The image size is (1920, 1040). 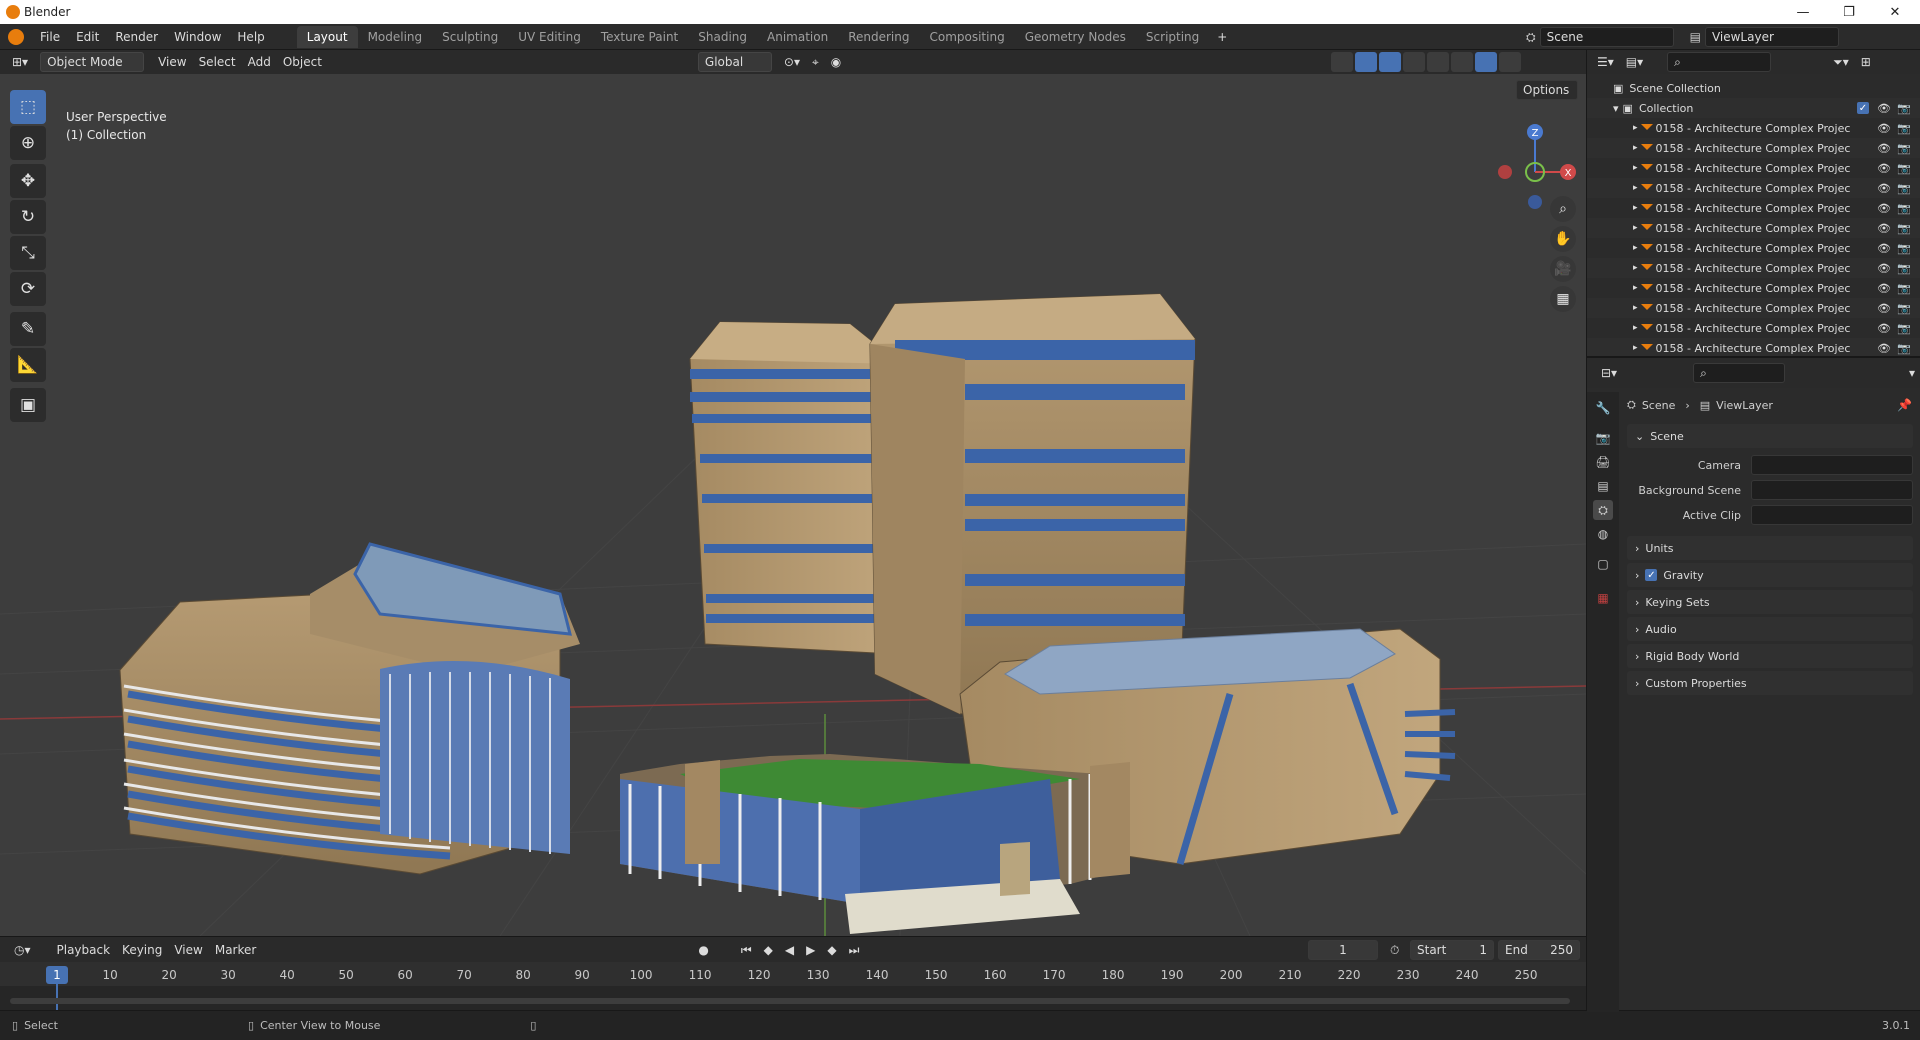 I want to click on minimize-button: —, so click(x=1803, y=12).